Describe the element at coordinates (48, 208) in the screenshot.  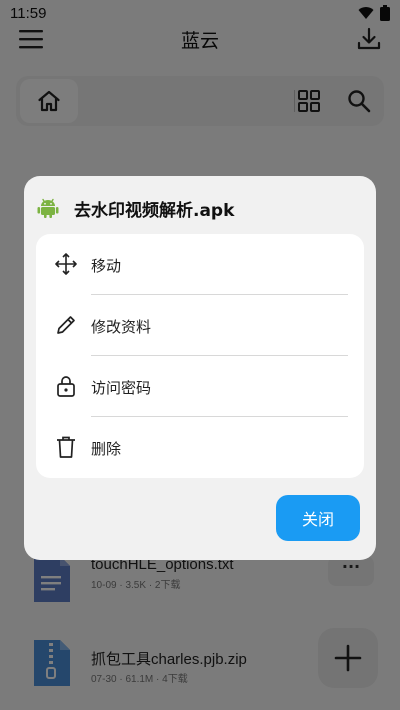
I see `android-icon` at that location.